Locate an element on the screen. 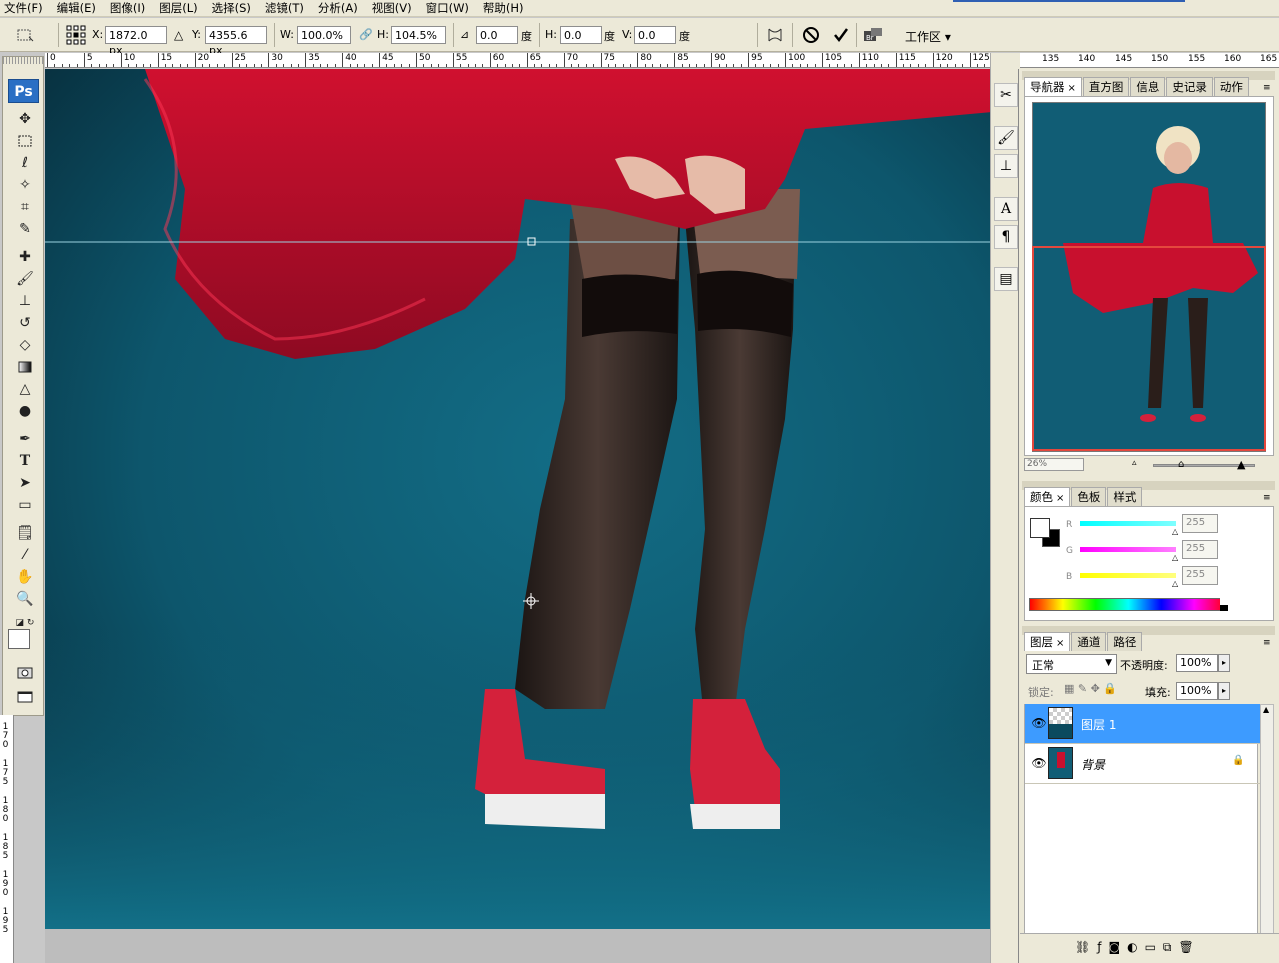 The height and width of the screenshot is (963, 1279). tab-actions: 动作 is located at coordinates (1231, 86).